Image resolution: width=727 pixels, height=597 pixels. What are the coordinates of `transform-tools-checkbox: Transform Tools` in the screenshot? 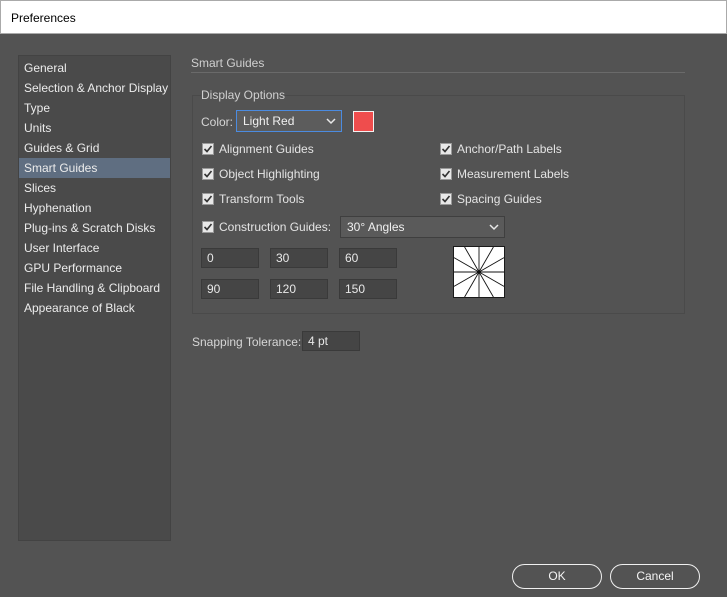 It's located at (253, 199).